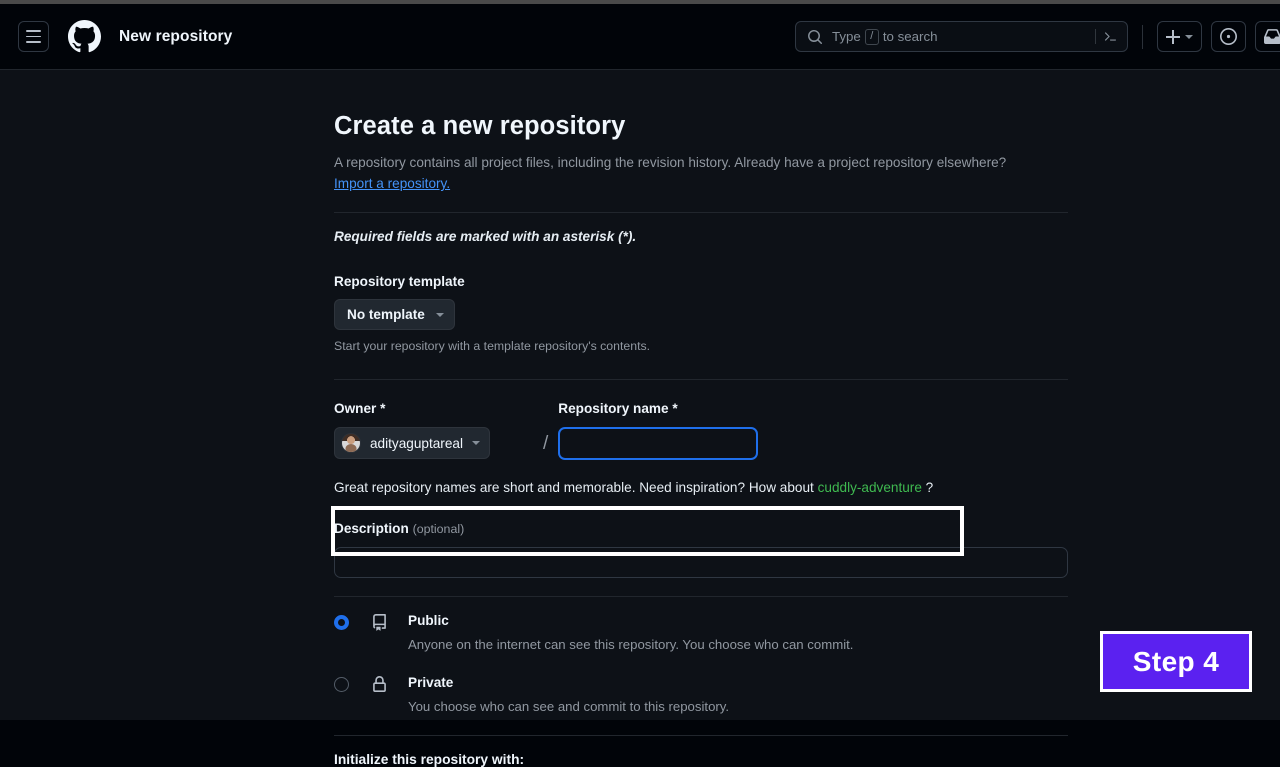  I want to click on repository-name-field: Repository name *, so click(813, 431).